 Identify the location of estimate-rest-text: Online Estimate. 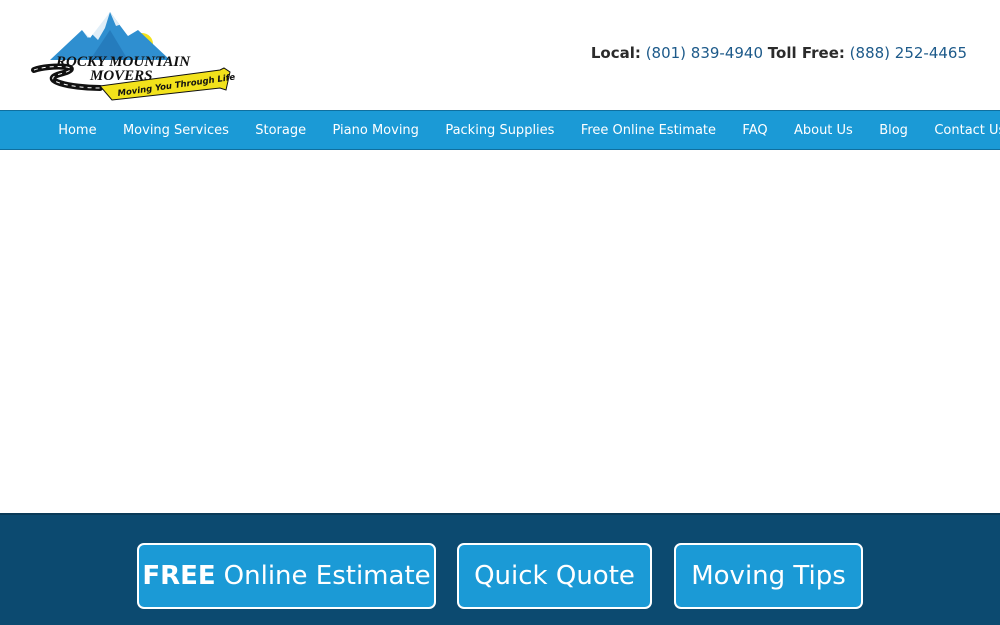
(327, 576).